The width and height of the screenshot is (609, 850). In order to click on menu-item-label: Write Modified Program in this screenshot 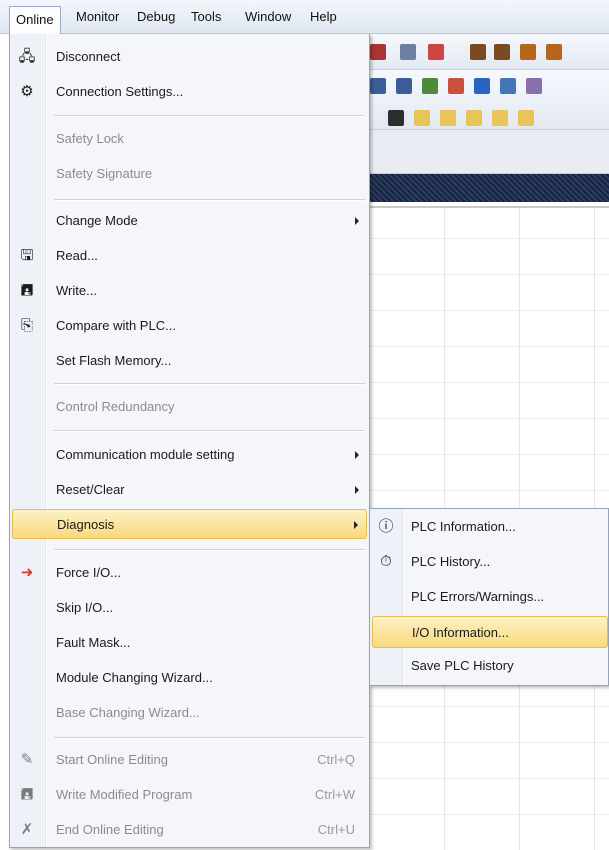, I will do `click(124, 794)`.